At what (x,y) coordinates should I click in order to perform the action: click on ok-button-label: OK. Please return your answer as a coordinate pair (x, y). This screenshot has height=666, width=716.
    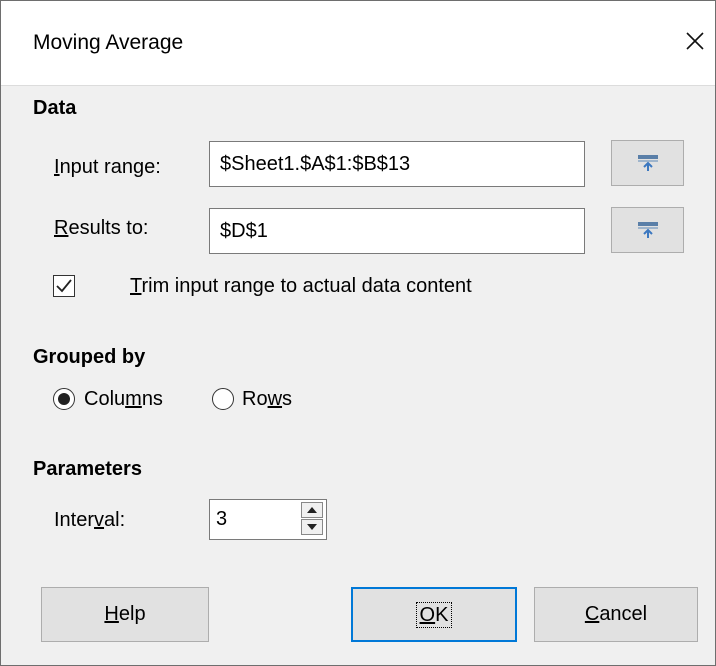
    Looking at the image, I should click on (434, 614).